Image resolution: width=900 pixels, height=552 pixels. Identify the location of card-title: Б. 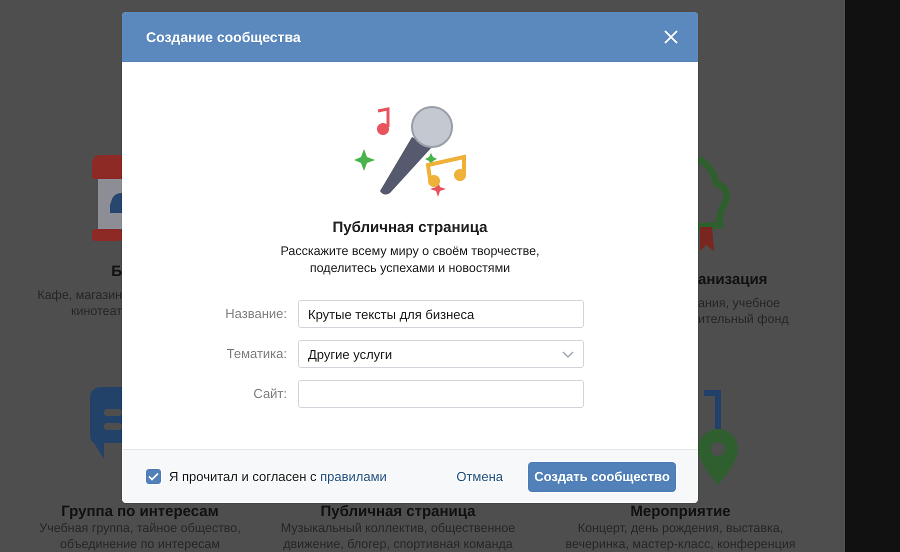
(116, 272).